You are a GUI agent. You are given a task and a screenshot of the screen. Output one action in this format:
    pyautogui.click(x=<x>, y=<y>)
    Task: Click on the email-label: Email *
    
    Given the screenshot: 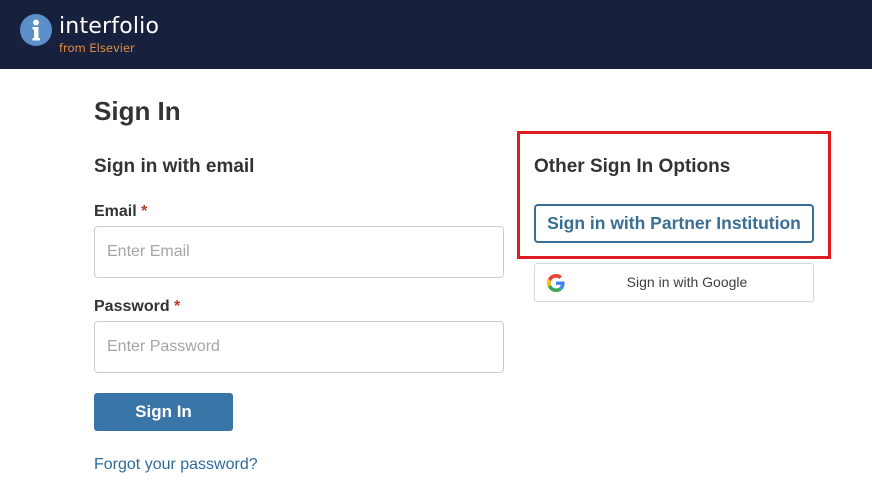 What is the action you would take?
    pyautogui.click(x=120, y=212)
    